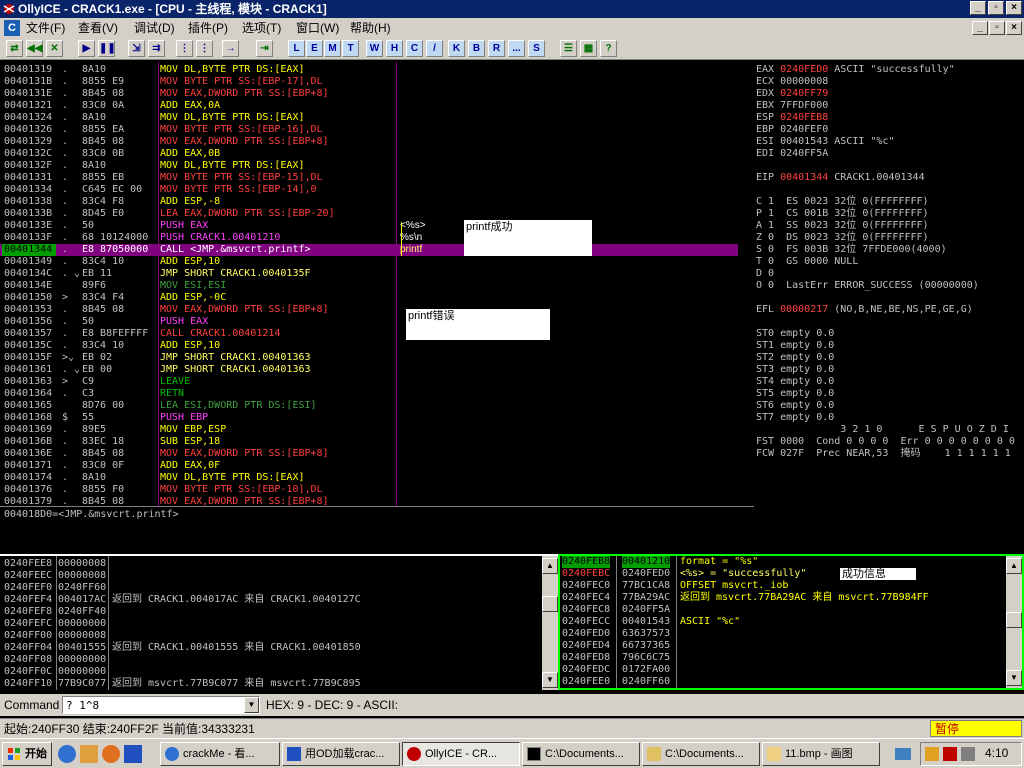 The height and width of the screenshot is (768, 1024). I want to click on disasm-row: 00401324. 8A10 MOV DL,BYTE PTR DS:[EAX], so click(369, 118).